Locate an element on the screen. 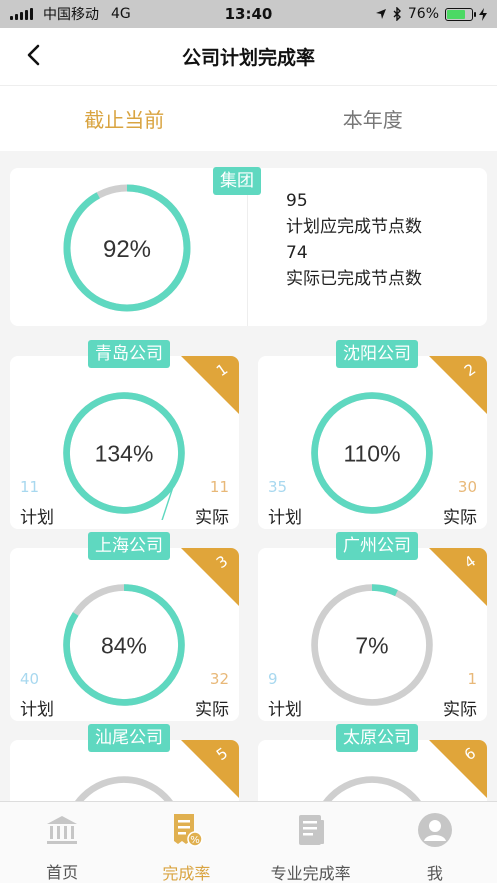 This screenshot has width=497, height=883. company-percent: 7% is located at coordinates (371, 646).